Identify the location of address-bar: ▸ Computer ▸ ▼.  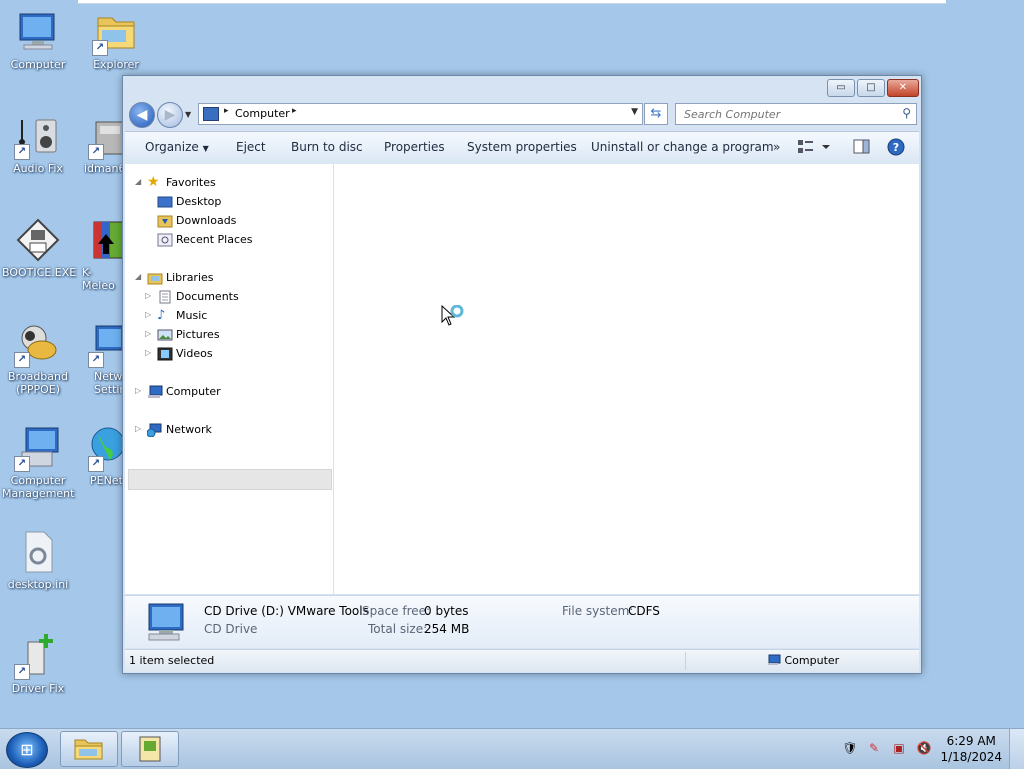
(420, 114).